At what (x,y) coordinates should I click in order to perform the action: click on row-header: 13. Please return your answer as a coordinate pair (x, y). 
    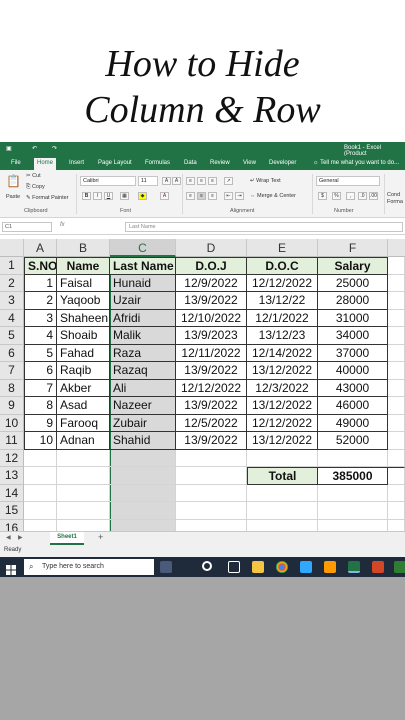
    Looking at the image, I should click on (12, 476).